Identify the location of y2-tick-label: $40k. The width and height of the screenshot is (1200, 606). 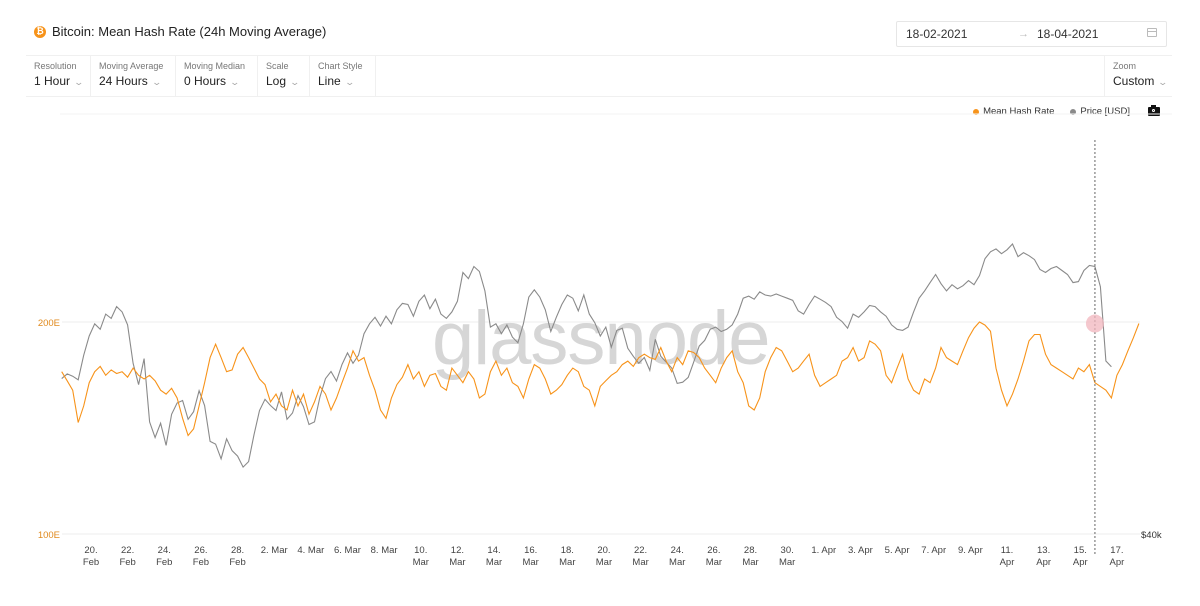
(1151, 535).